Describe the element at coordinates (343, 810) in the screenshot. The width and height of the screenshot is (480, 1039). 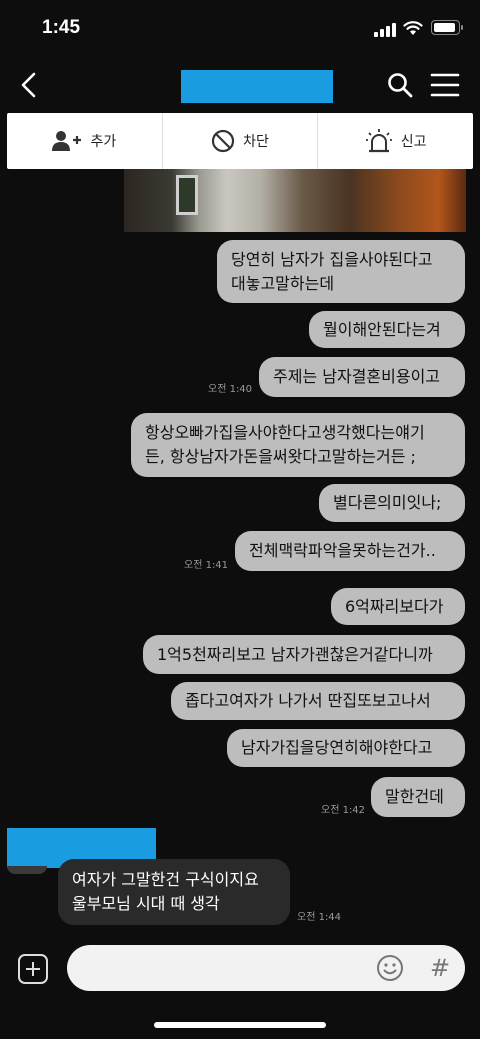
I see `message-timestamp: 오전 1:42` at that location.